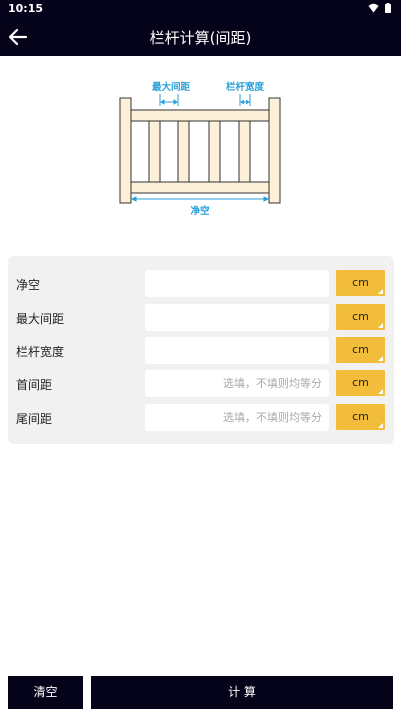 The image size is (401, 713). Describe the element at coordinates (245, 100) in the screenshot. I see `rail-width-marker` at that location.